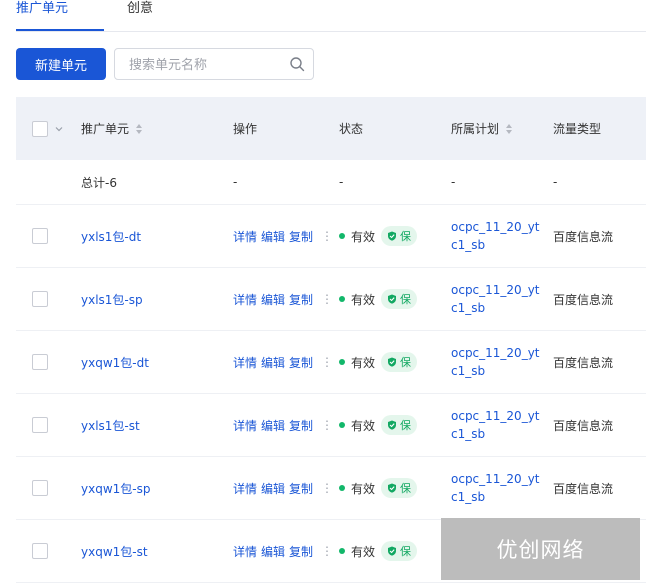  What do you see at coordinates (105, 129) in the screenshot?
I see `header-name-label: 推广单元` at bounding box center [105, 129].